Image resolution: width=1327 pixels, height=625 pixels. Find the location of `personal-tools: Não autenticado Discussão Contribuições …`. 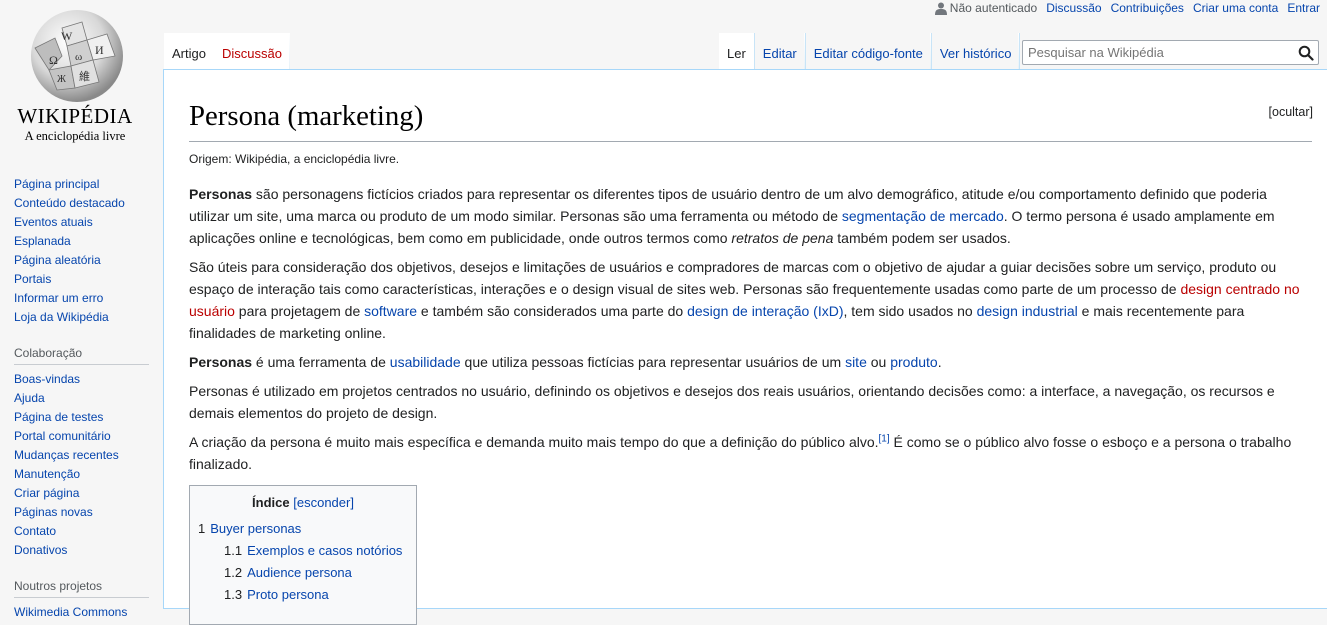

personal-tools: Não autenticado Discussão Contribuições … is located at coordinates (1127, 8).